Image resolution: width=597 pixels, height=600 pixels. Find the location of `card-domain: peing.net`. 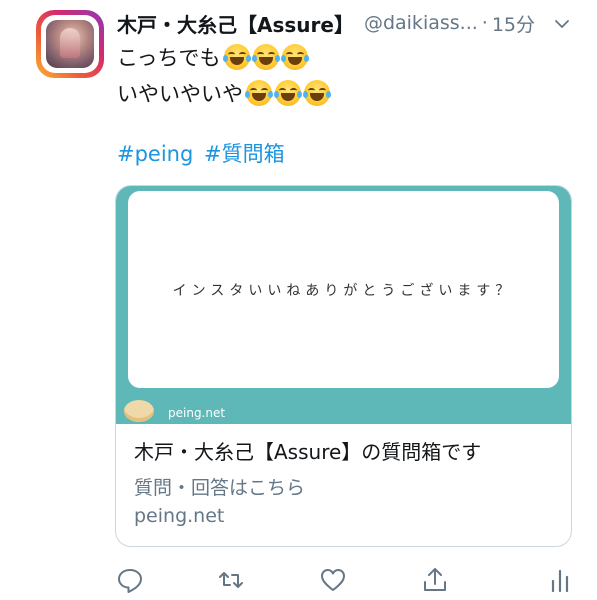

card-domain: peing.net is located at coordinates (179, 516).